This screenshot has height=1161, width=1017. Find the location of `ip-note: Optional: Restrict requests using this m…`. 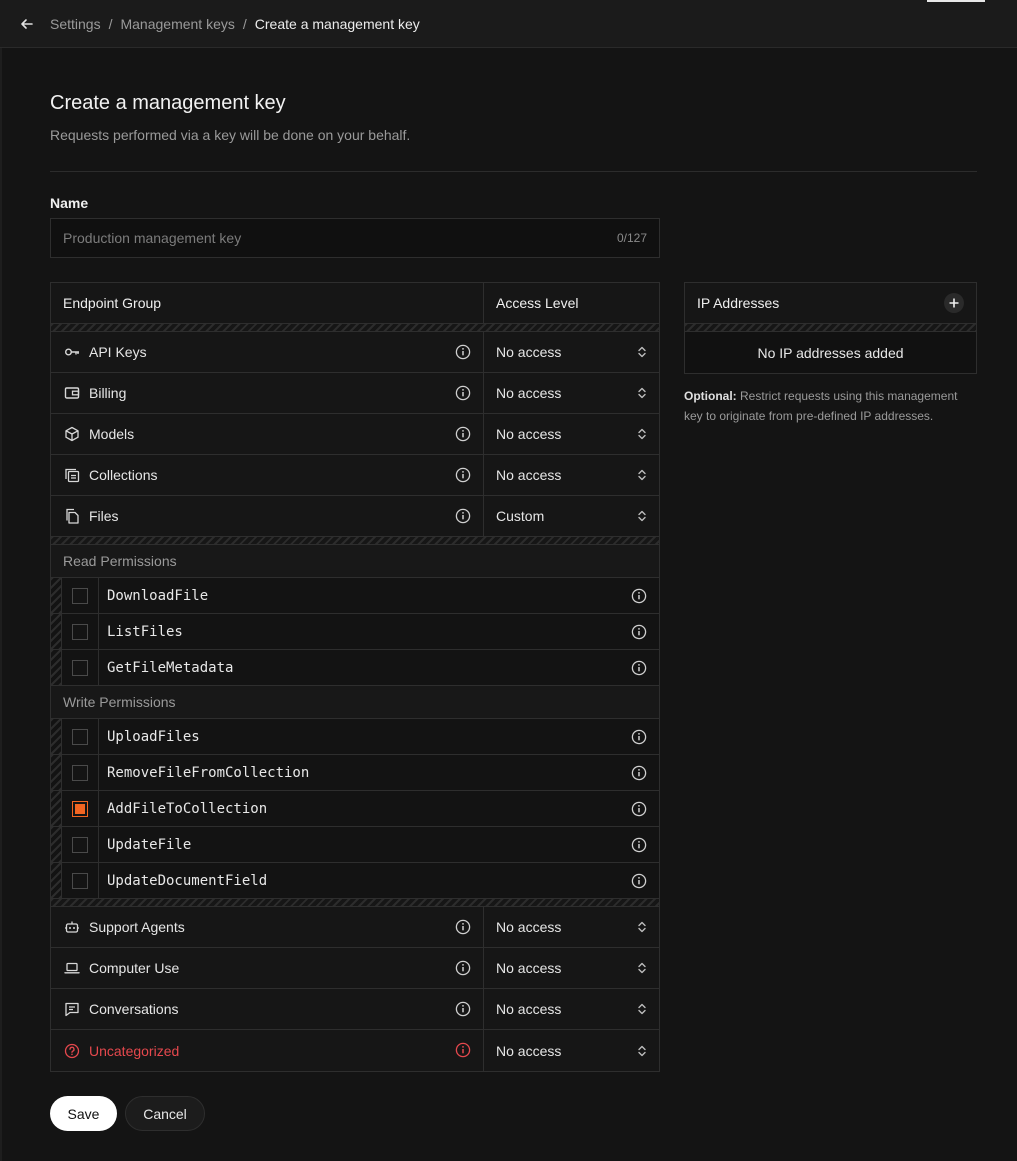

ip-note: Optional: Restrict requests using this m… is located at coordinates (830, 406).